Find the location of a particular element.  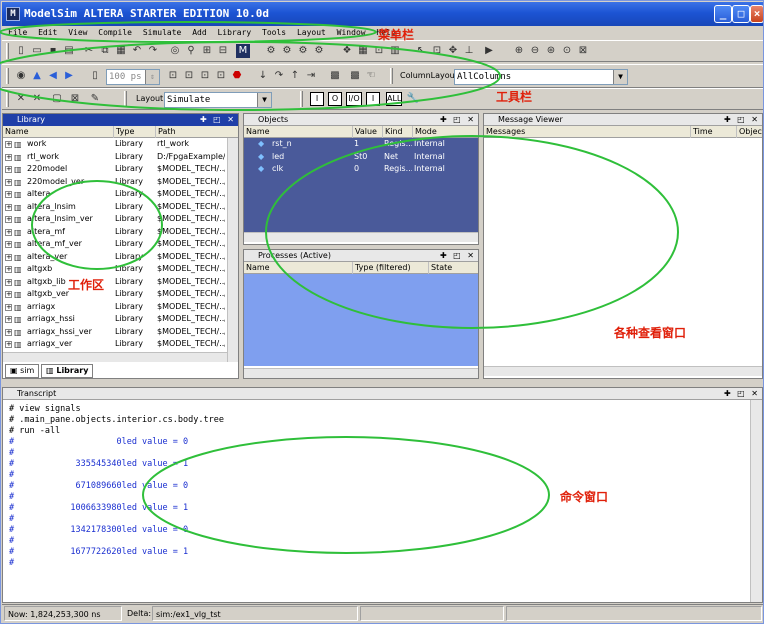

command-annotation: 命令窗口 is located at coordinates (584, 497).